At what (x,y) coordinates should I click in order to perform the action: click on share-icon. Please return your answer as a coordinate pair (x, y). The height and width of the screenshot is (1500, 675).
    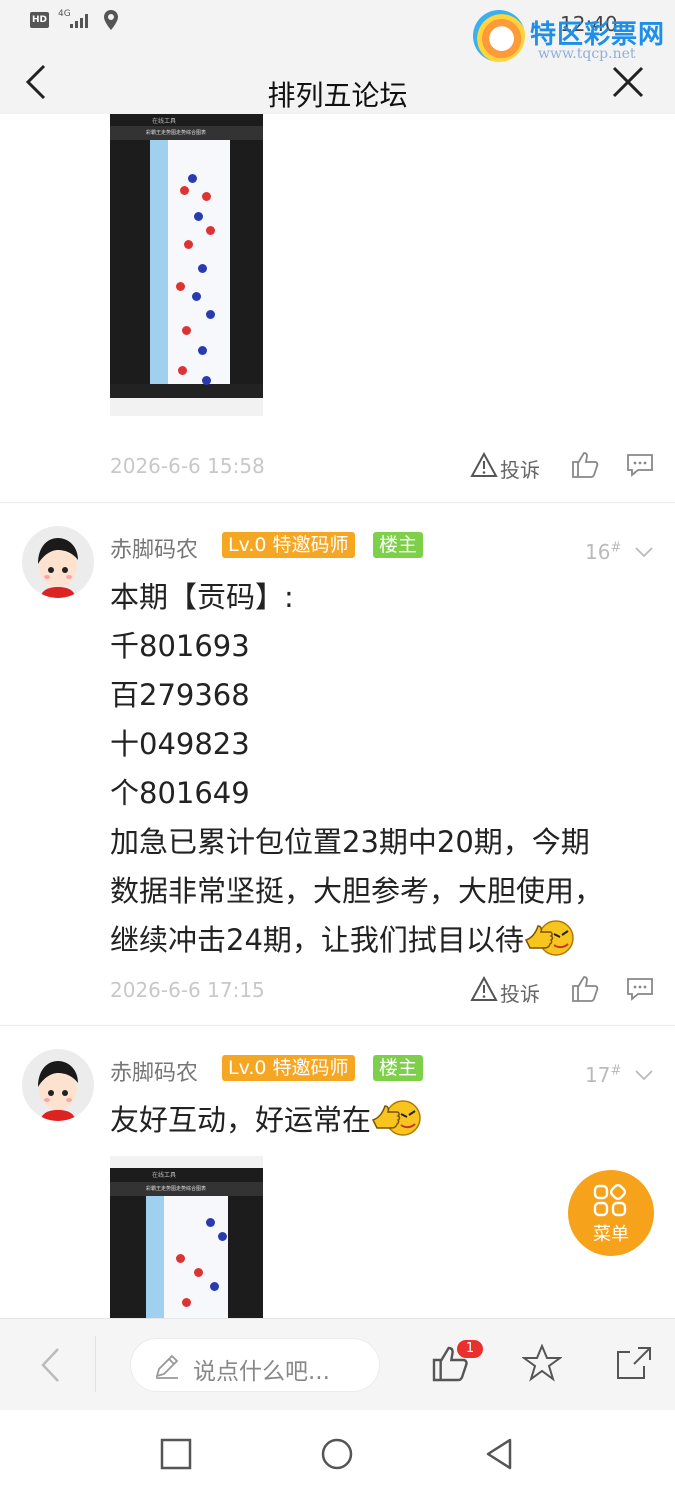
    Looking at the image, I should click on (634, 1363).